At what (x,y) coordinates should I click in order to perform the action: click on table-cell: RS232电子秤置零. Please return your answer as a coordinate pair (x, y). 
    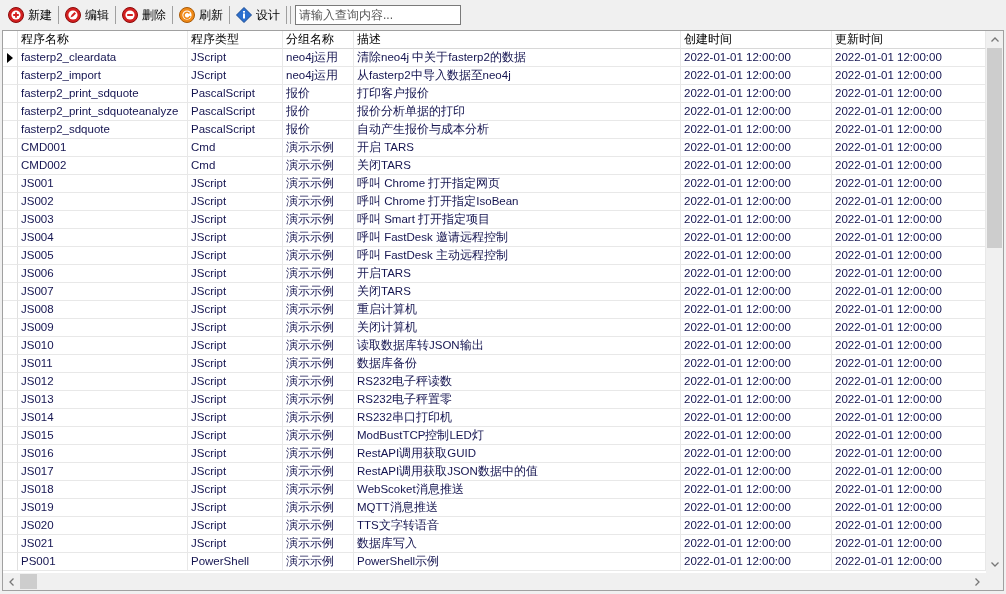
    Looking at the image, I should click on (517, 400).